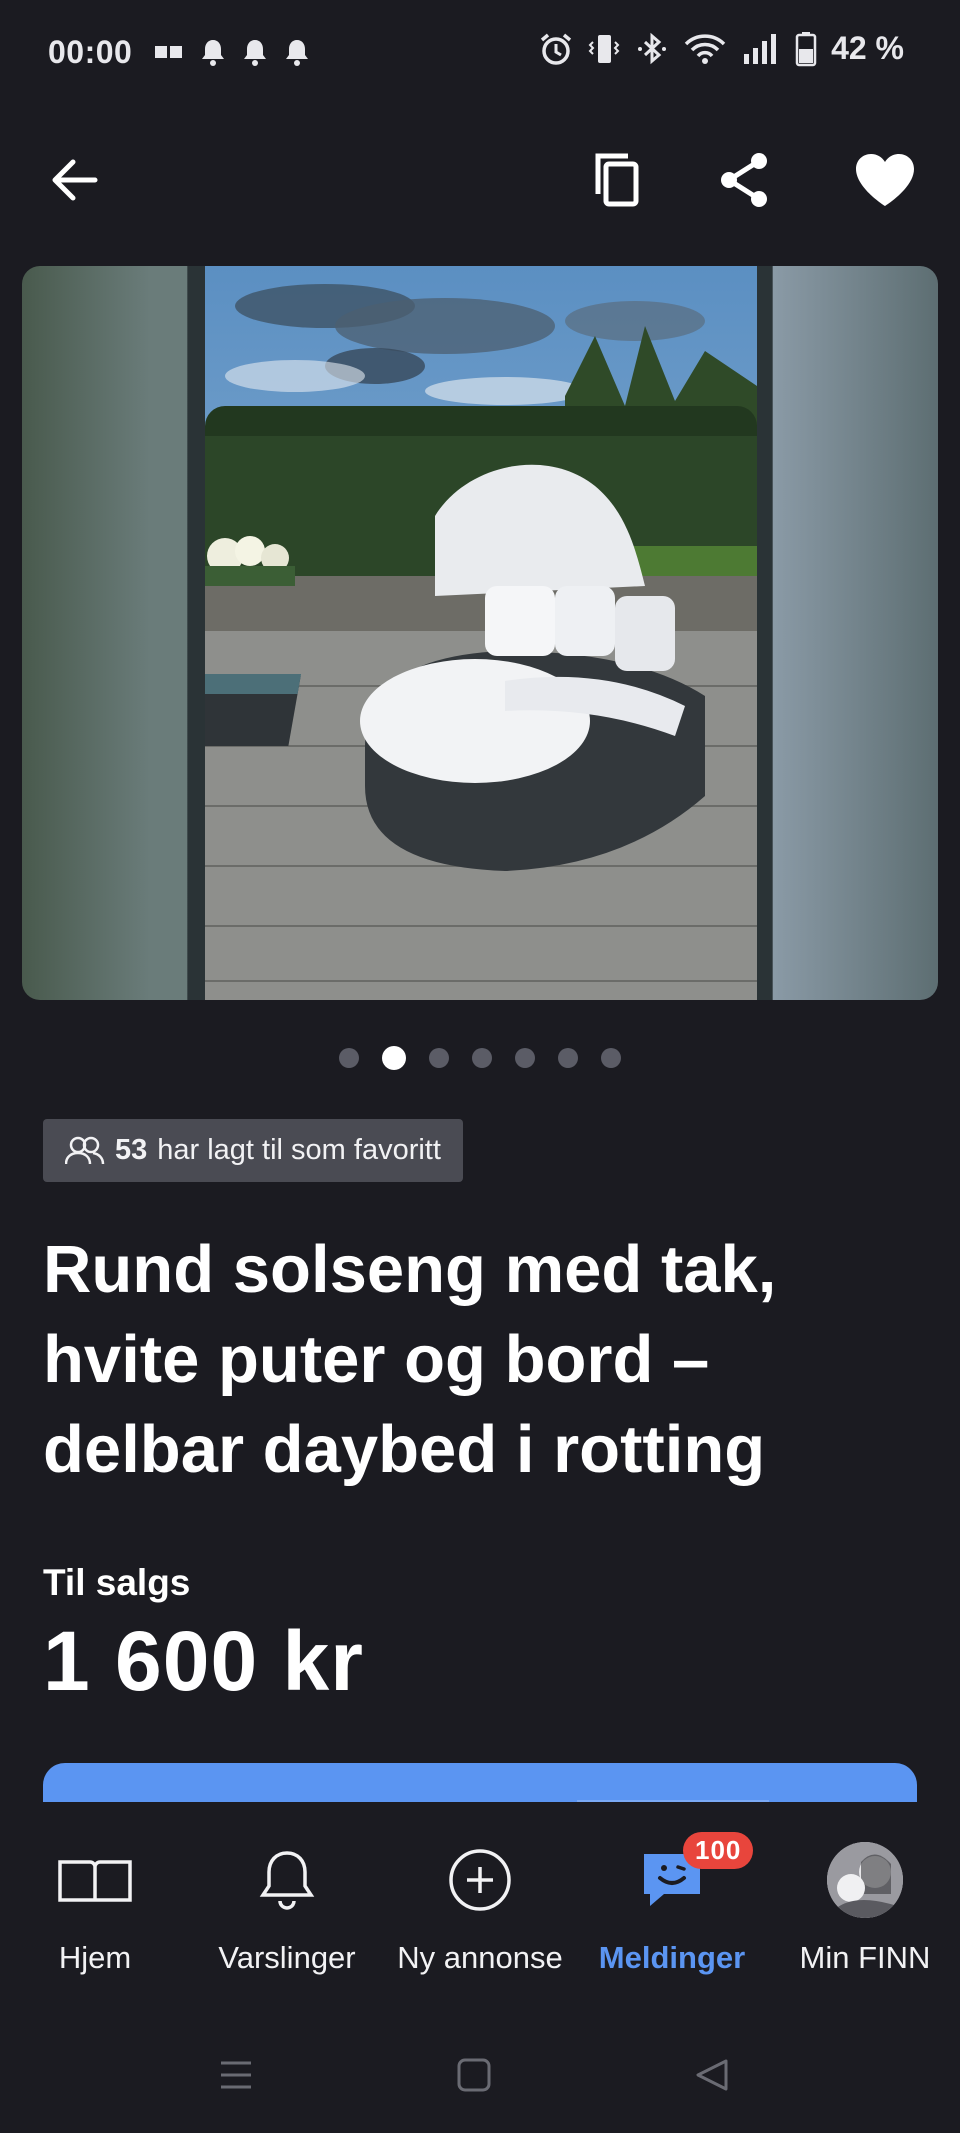 This screenshot has height=2133, width=960. I want to click on bluetooth-icon, so click(652, 48).